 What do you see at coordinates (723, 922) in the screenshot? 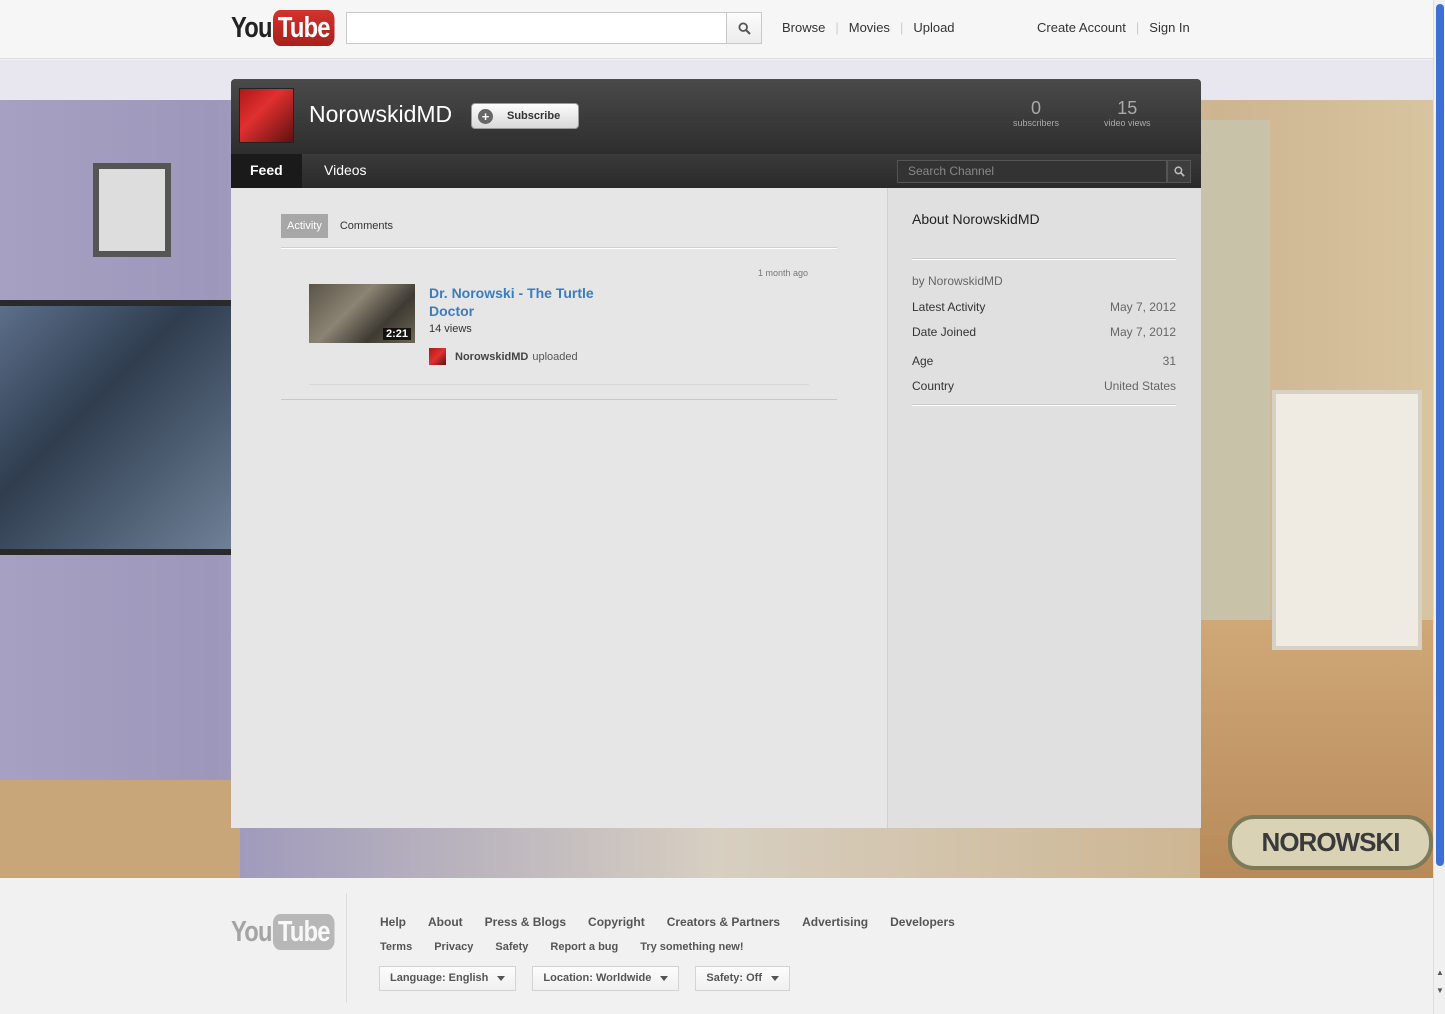
I see `footer-link-creators: Creators & Partners` at bounding box center [723, 922].